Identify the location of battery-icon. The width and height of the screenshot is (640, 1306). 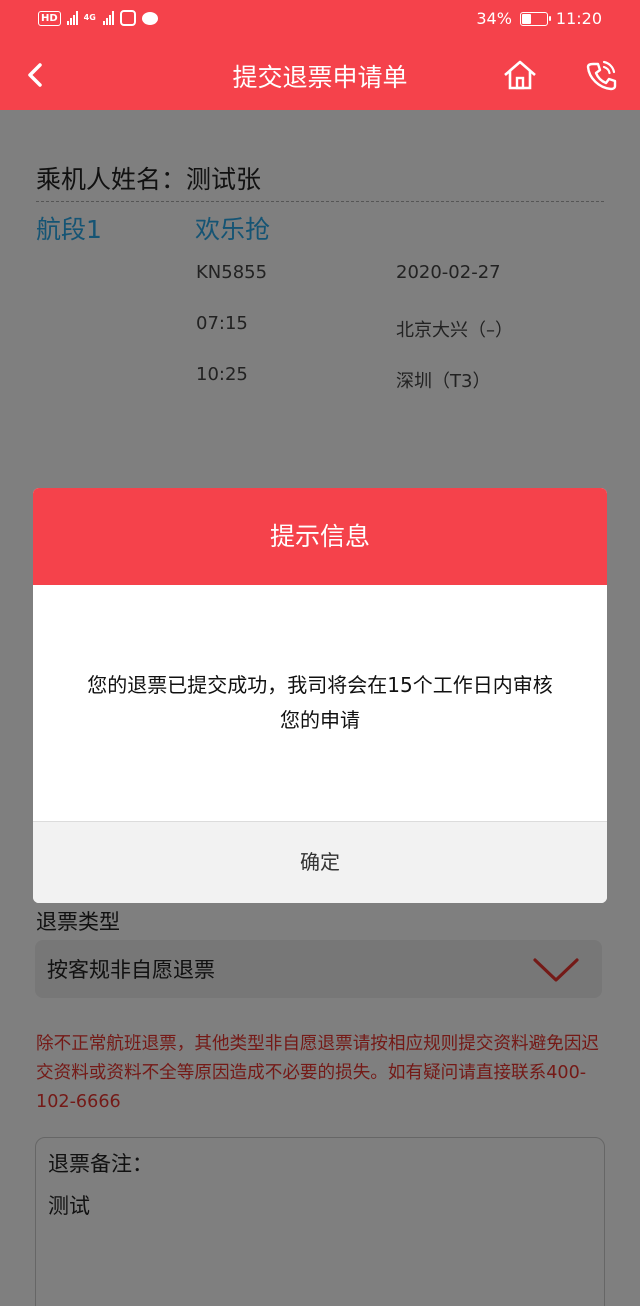
(535, 18).